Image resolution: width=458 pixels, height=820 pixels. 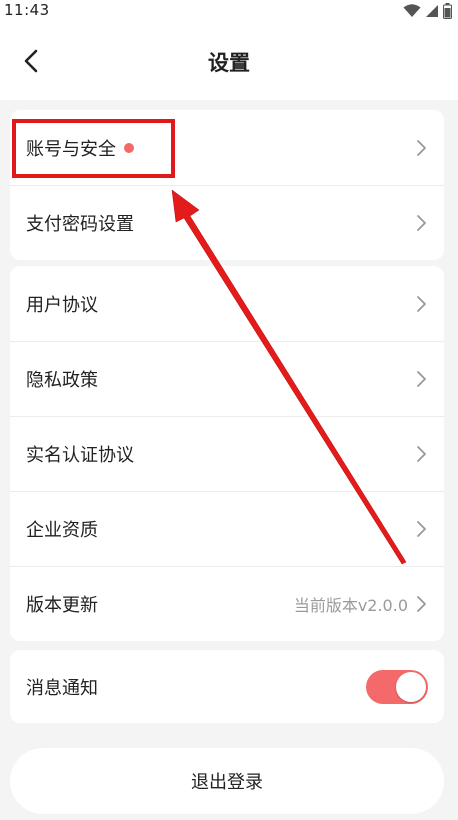 I want to click on toggle-knob, so click(x=411, y=686).